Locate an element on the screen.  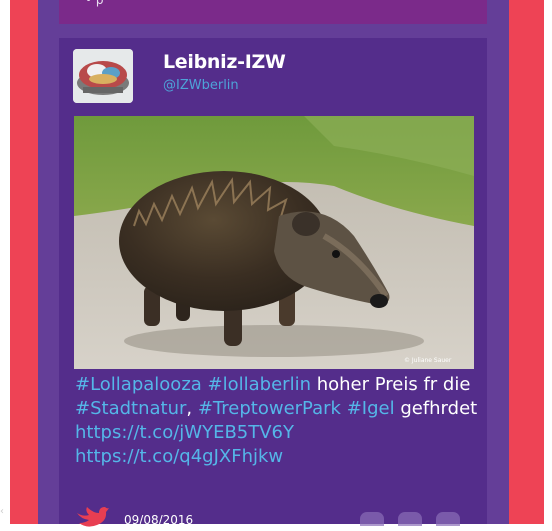
account-handle: @IZWberlin is located at coordinates (201, 85).